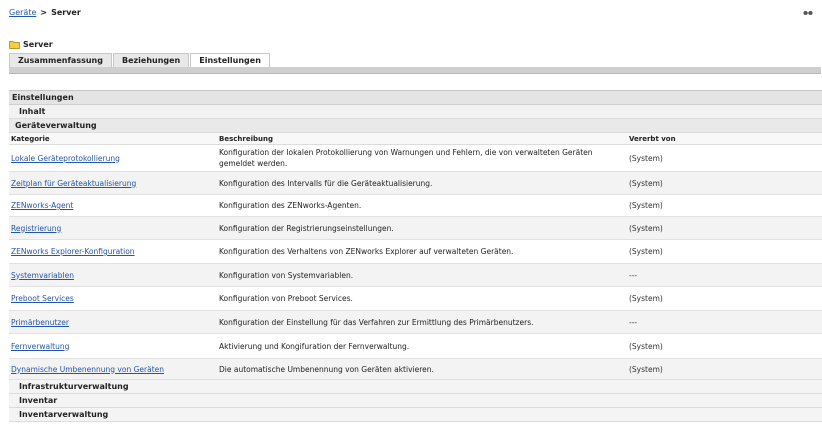 The height and width of the screenshot is (444, 822). I want to click on column-category: Kategorie, so click(113, 139).